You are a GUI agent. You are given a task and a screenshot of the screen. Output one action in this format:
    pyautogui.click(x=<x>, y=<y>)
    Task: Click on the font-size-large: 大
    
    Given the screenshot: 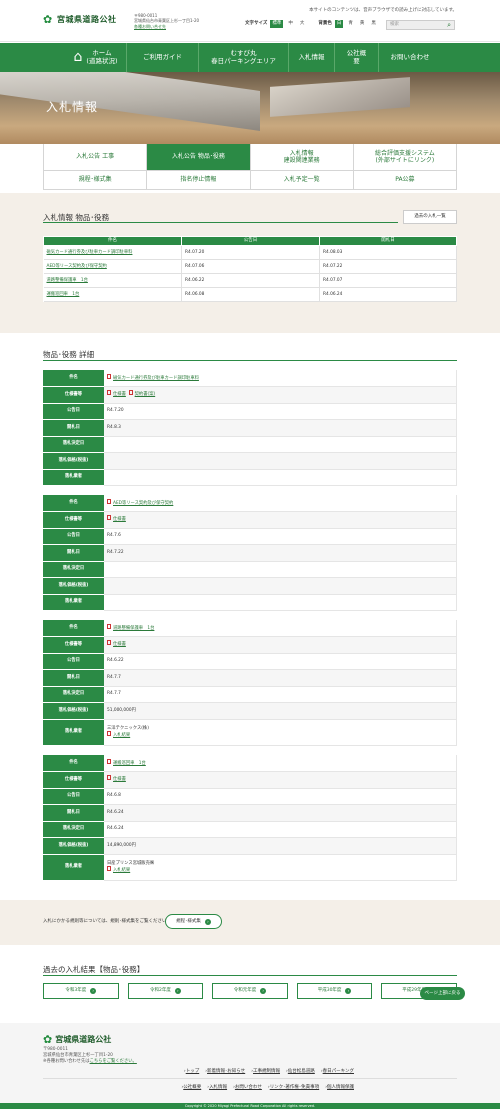 What is the action you would take?
    pyautogui.click(x=302, y=24)
    